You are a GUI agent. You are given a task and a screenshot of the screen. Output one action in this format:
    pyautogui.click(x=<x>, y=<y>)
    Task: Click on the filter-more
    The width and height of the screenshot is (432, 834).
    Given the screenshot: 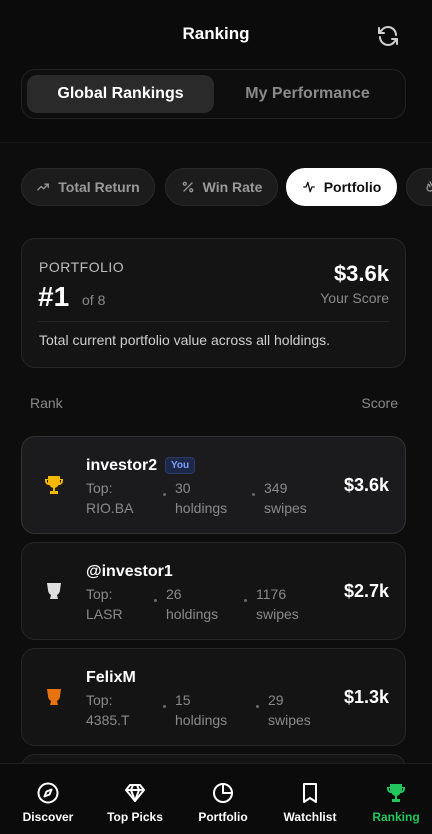 What is the action you would take?
    pyautogui.click(x=419, y=187)
    